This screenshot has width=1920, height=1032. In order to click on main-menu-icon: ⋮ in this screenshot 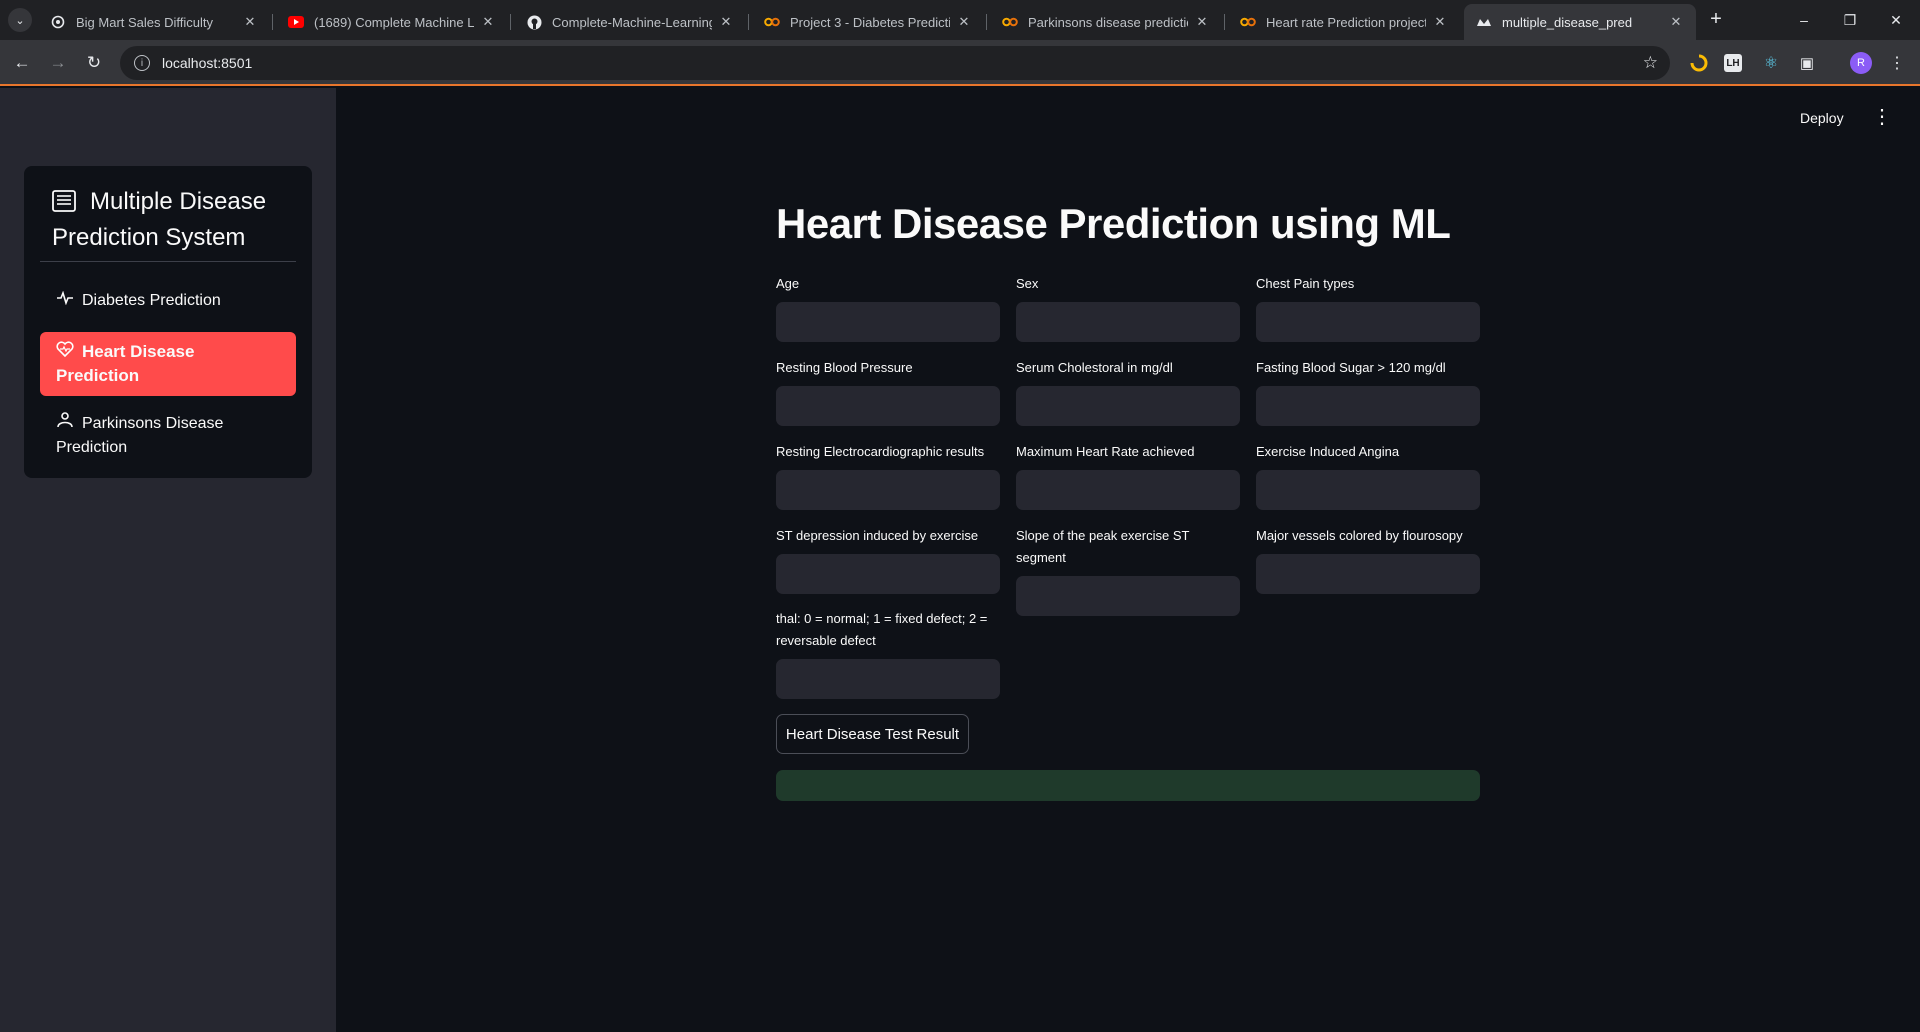, I will do `click(1882, 117)`.